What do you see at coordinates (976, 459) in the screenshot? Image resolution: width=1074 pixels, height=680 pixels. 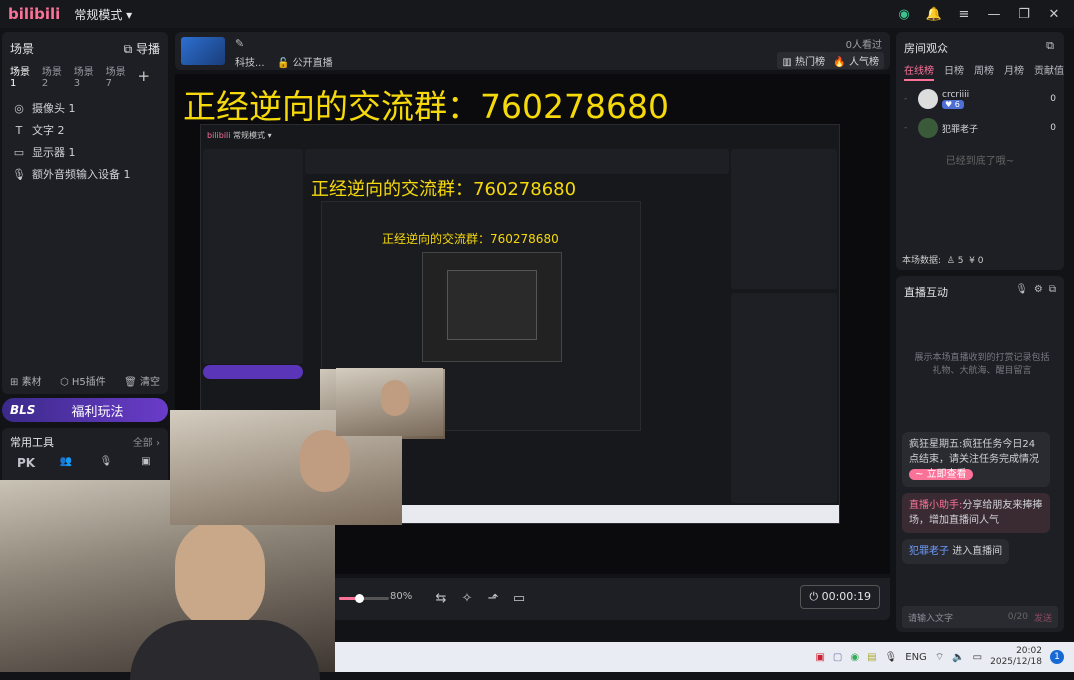 I see `danmaku-msg: 疯狂星期五:疯狂任务今日24点结束，请关注任务完成情况 ~ 立即查看` at bounding box center [976, 459].